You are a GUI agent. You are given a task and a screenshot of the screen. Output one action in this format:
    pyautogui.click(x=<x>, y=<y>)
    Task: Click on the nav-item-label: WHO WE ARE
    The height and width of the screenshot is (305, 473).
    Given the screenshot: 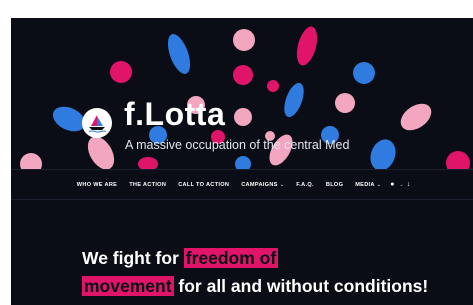 What is the action you would take?
    pyautogui.click(x=97, y=184)
    